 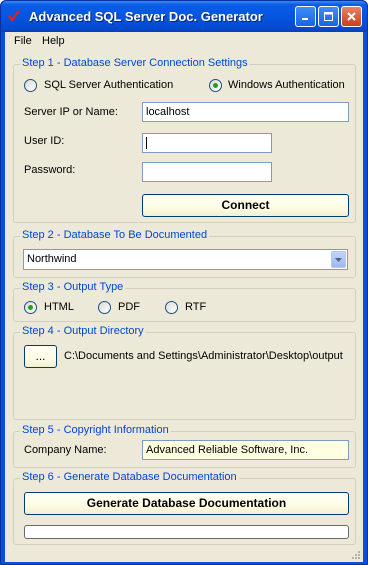 What do you see at coordinates (207, 172) in the screenshot?
I see `password-input` at bounding box center [207, 172].